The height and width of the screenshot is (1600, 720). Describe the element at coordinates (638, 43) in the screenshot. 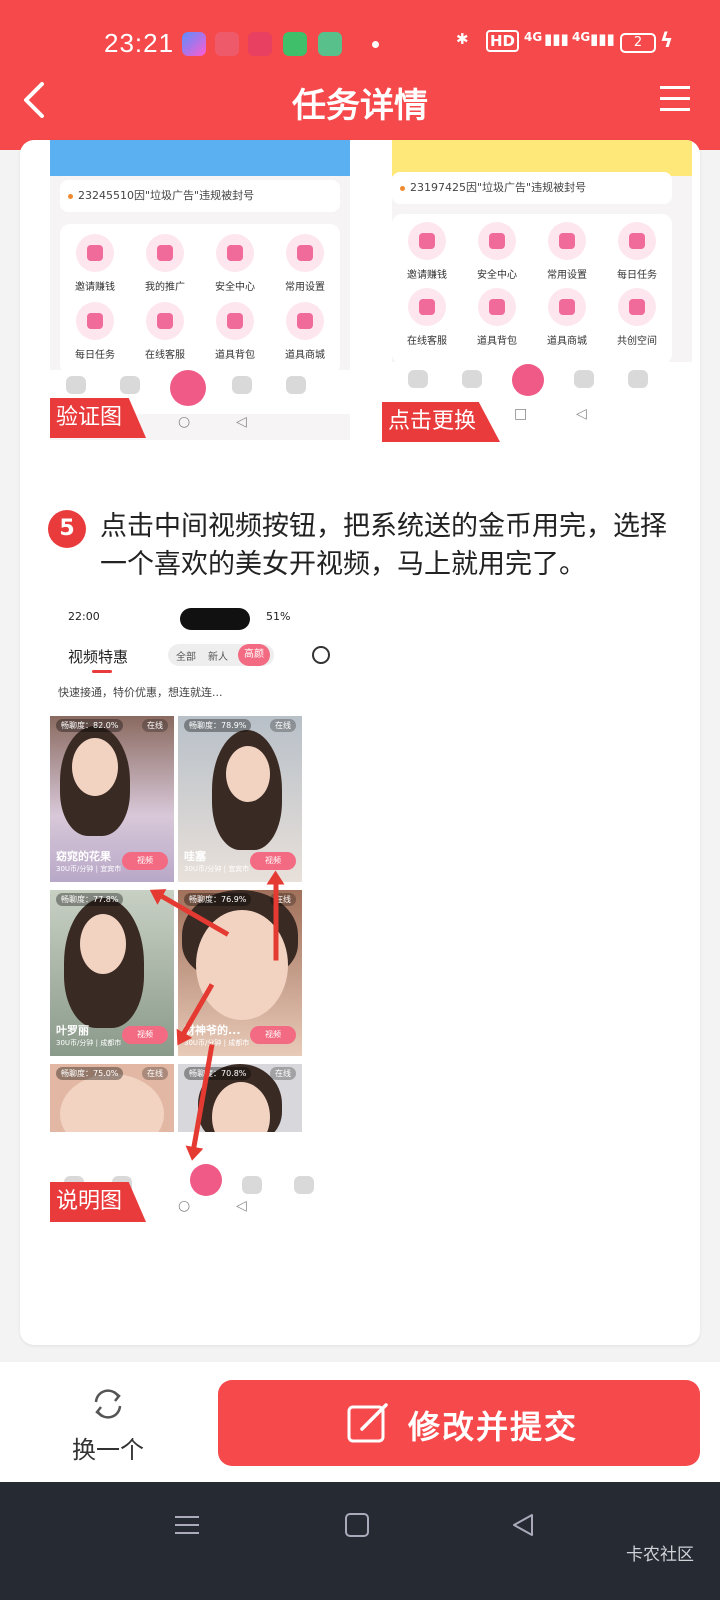

I see `battery-icon: 2` at that location.